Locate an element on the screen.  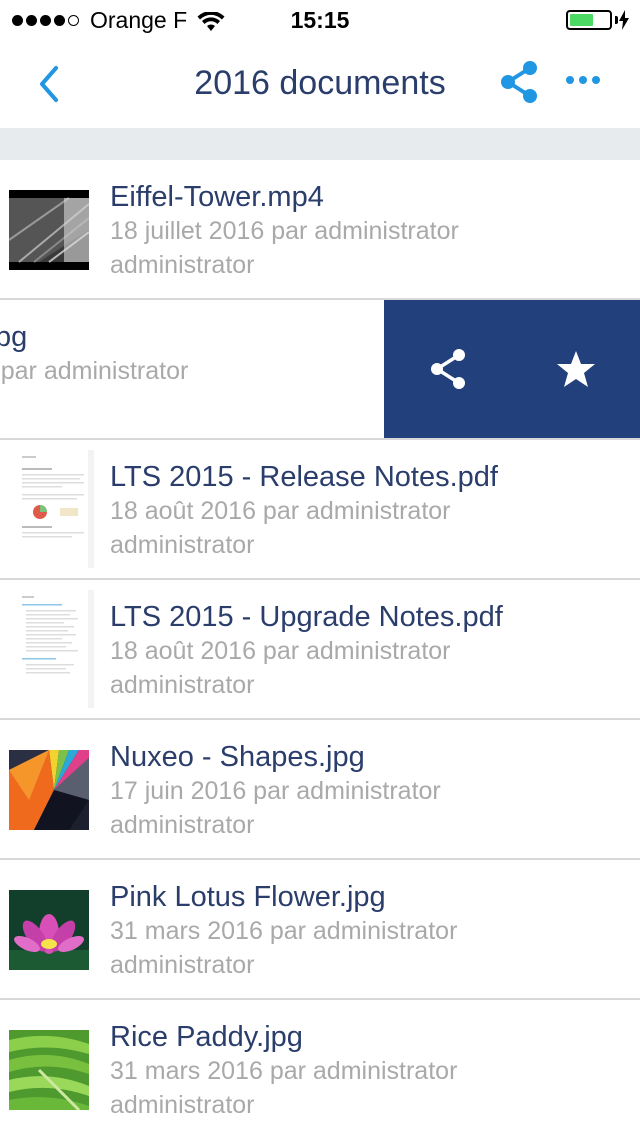
item-author: or is located at coordinates (94, 405).